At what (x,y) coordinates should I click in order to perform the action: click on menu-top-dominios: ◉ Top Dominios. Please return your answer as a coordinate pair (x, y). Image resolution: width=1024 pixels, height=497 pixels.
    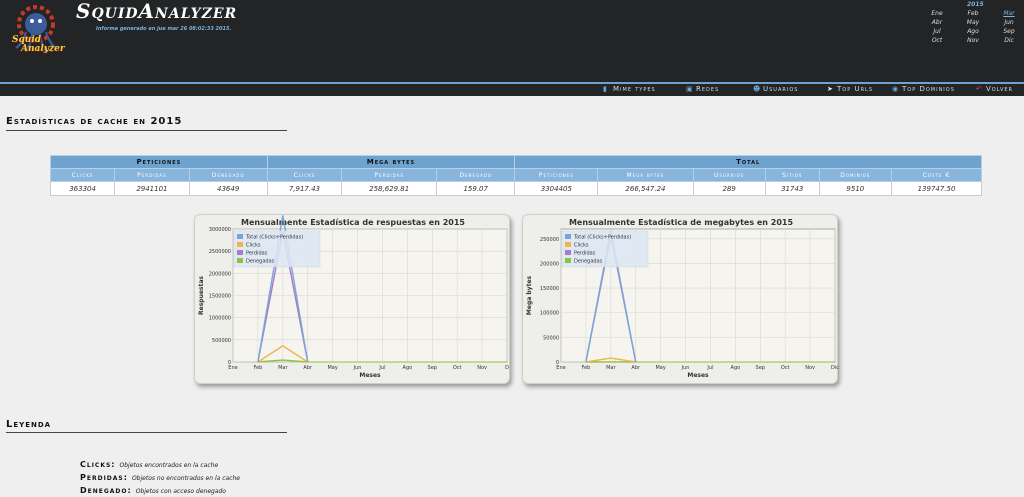
    Looking at the image, I should click on (923, 89).